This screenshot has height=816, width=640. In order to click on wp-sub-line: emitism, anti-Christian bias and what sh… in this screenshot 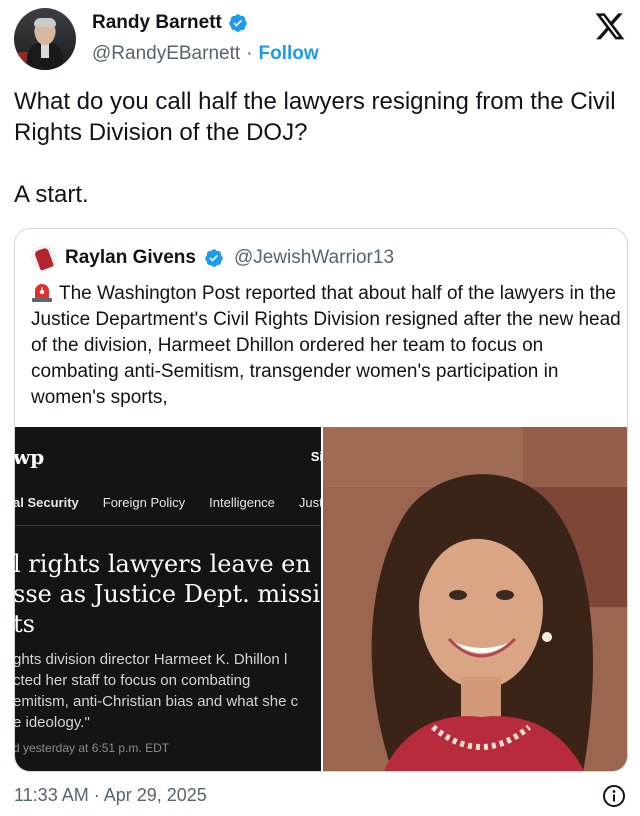, I will do `click(157, 701)`.